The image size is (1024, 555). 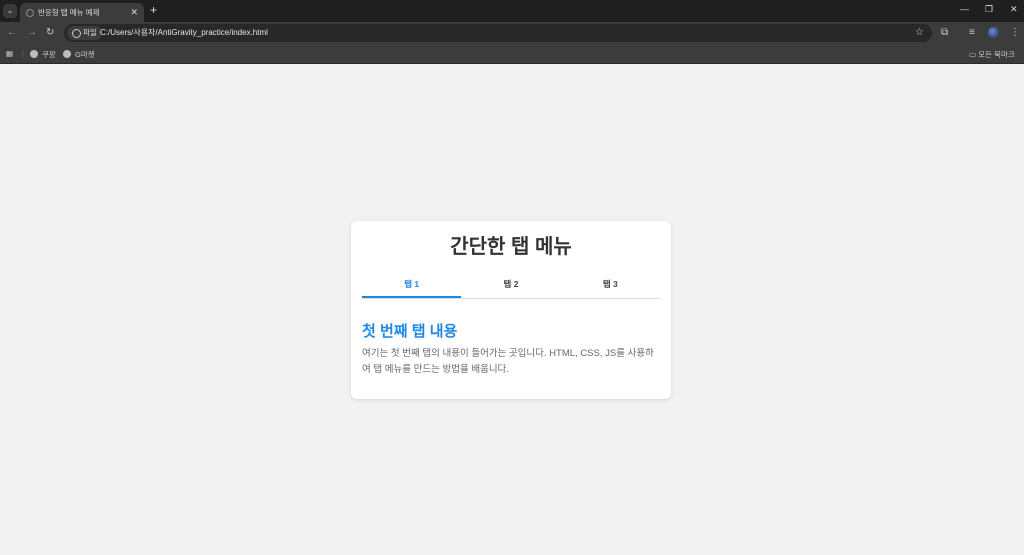 What do you see at coordinates (30, 13) in the screenshot?
I see `favicon-icon` at bounding box center [30, 13].